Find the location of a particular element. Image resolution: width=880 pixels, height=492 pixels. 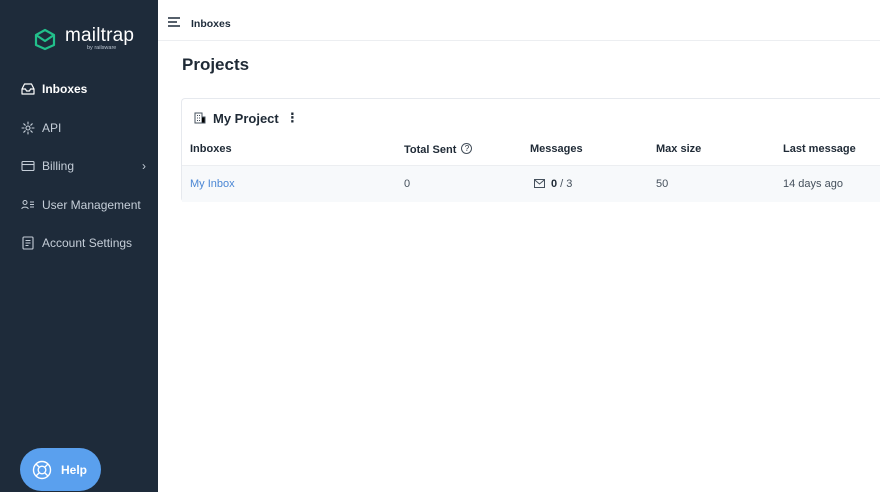

project-header: My Project ⋮ is located at coordinates (246, 118).